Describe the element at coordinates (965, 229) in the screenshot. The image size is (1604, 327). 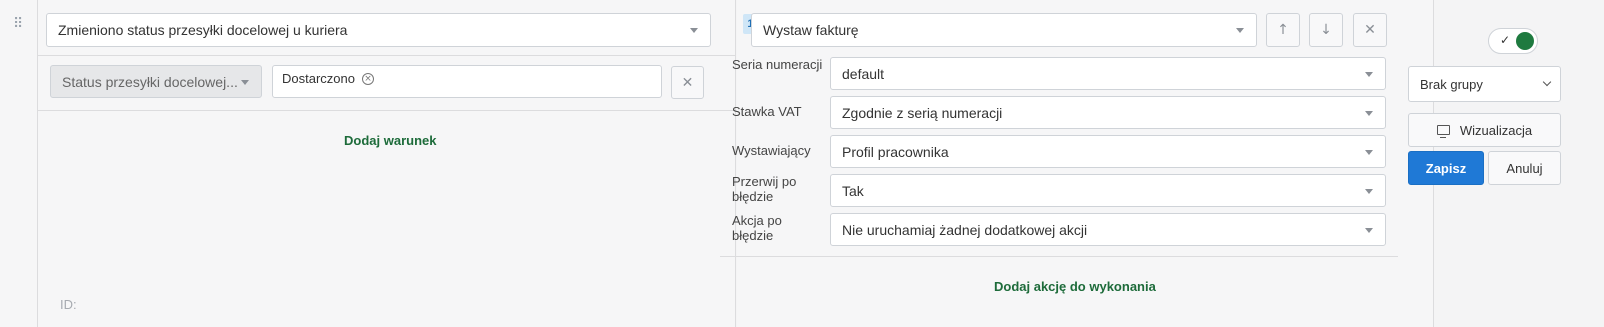
I see `action-on-error-value: Nie uruchamiaj żadnej dodatkowej akcji` at that location.